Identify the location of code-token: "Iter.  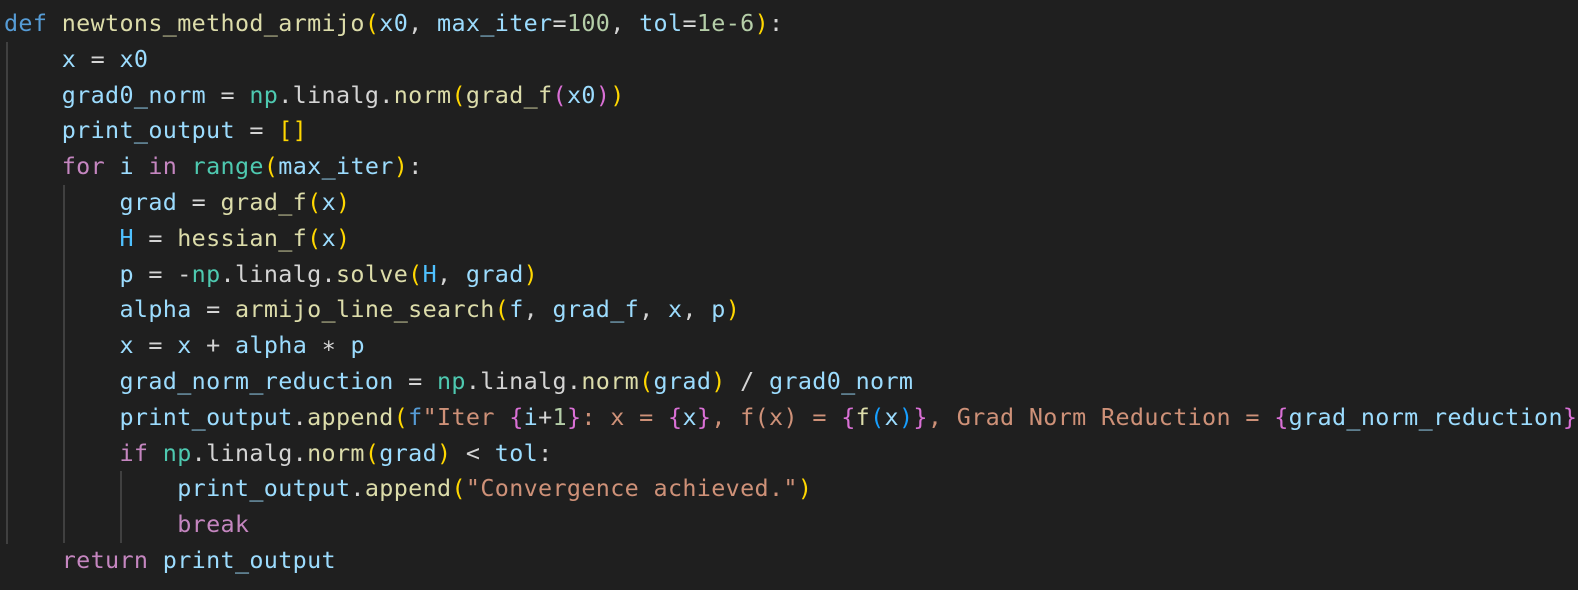
(466, 416).